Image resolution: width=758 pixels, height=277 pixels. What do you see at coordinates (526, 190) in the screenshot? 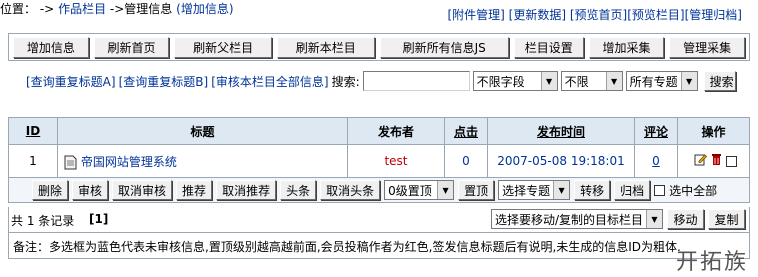
I see `action-topic-value: 选择专题` at bounding box center [526, 190].